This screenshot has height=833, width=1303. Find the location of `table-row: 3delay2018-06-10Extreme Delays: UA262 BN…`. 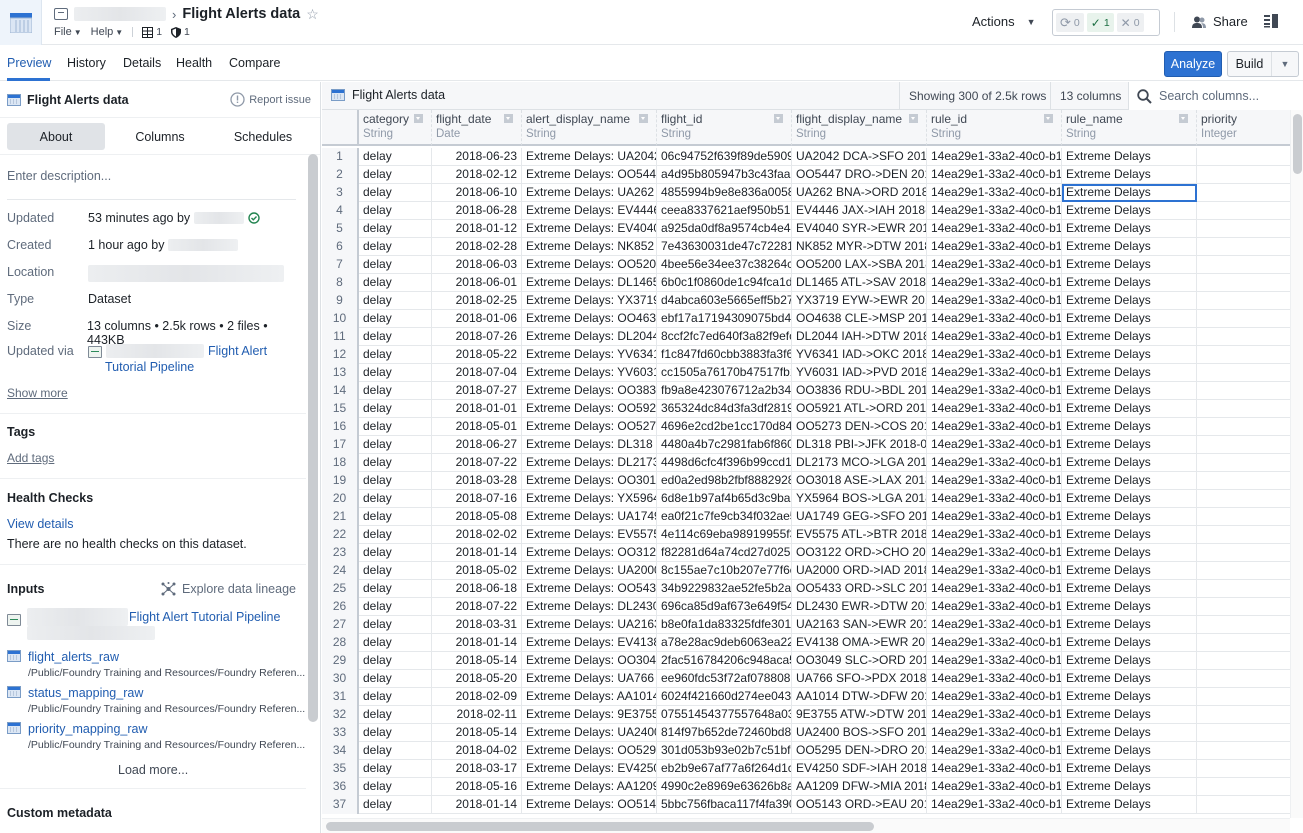

table-row: 3delay2018-06-10Extreme Delays: UA262 BN… is located at coordinates (806, 193).